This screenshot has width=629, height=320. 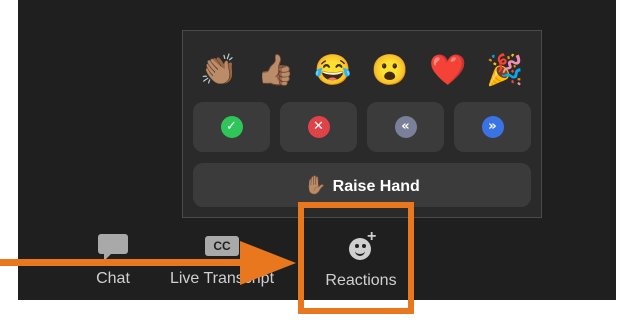 What do you see at coordinates (222, 246) in the screenshot?
I see `closed-caption-icon: CC` at bounding box center [222, 246].